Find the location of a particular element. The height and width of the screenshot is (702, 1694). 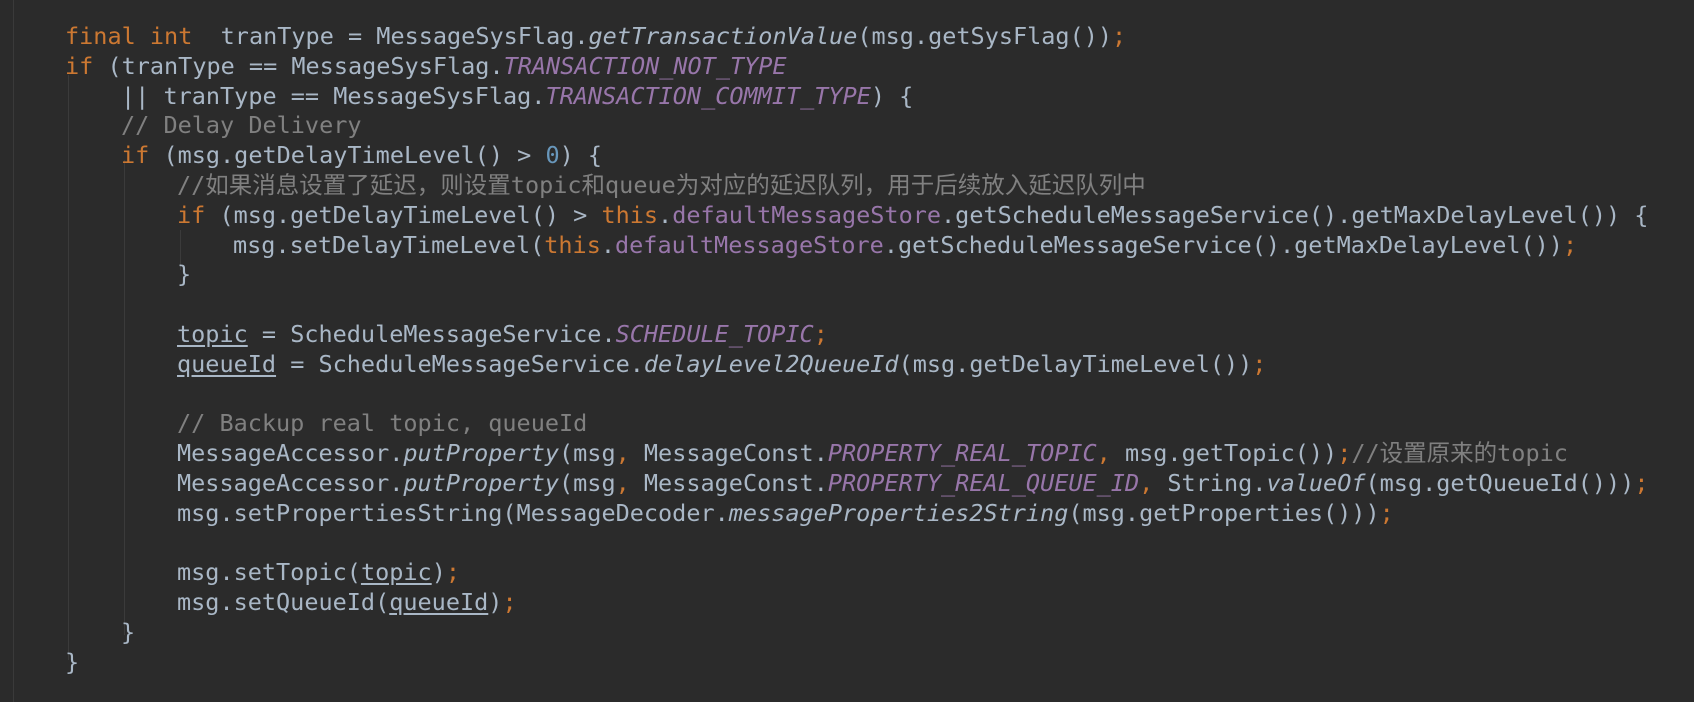

code-token: PROPERTY_REAL_TOPIC is located at coordinates (962, 453).